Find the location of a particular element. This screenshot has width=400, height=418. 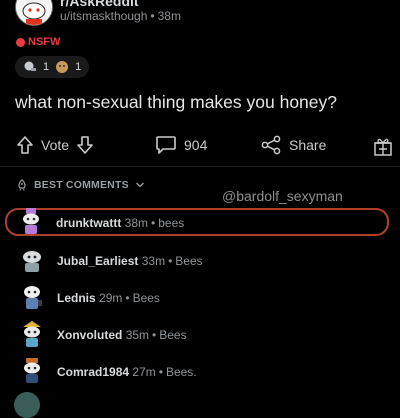

gift-award-icon is located at coordinates (383, 147).